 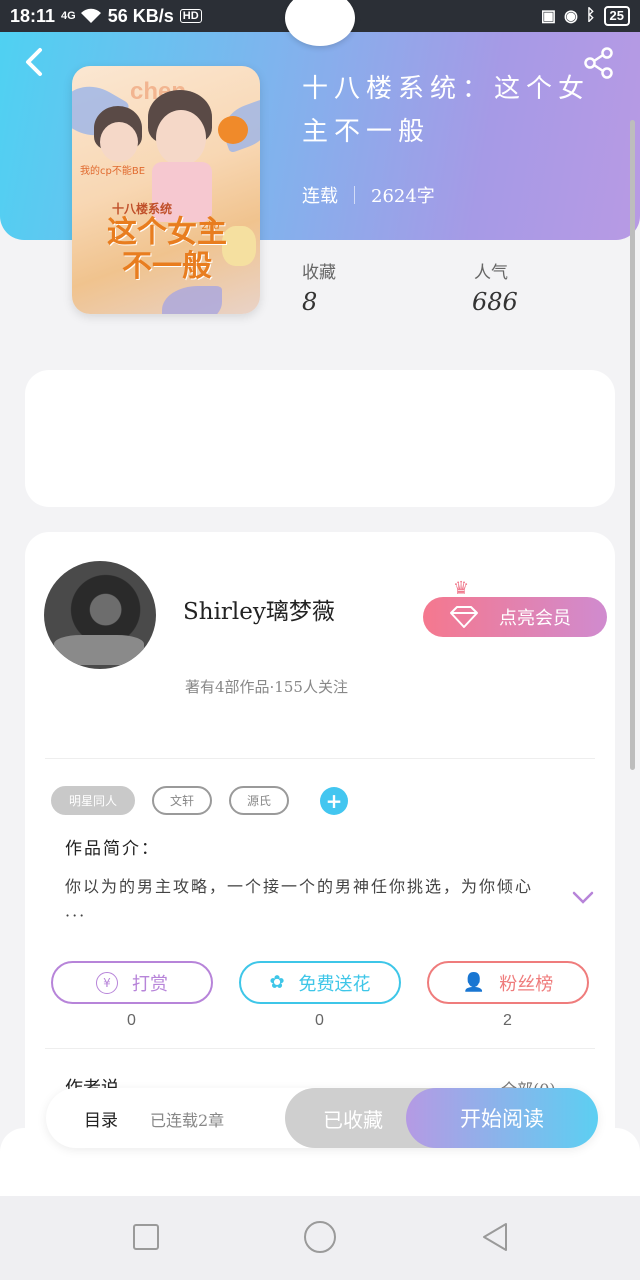 I want to click on send-flower-label: 免费送花, so click(x=334, y=984).